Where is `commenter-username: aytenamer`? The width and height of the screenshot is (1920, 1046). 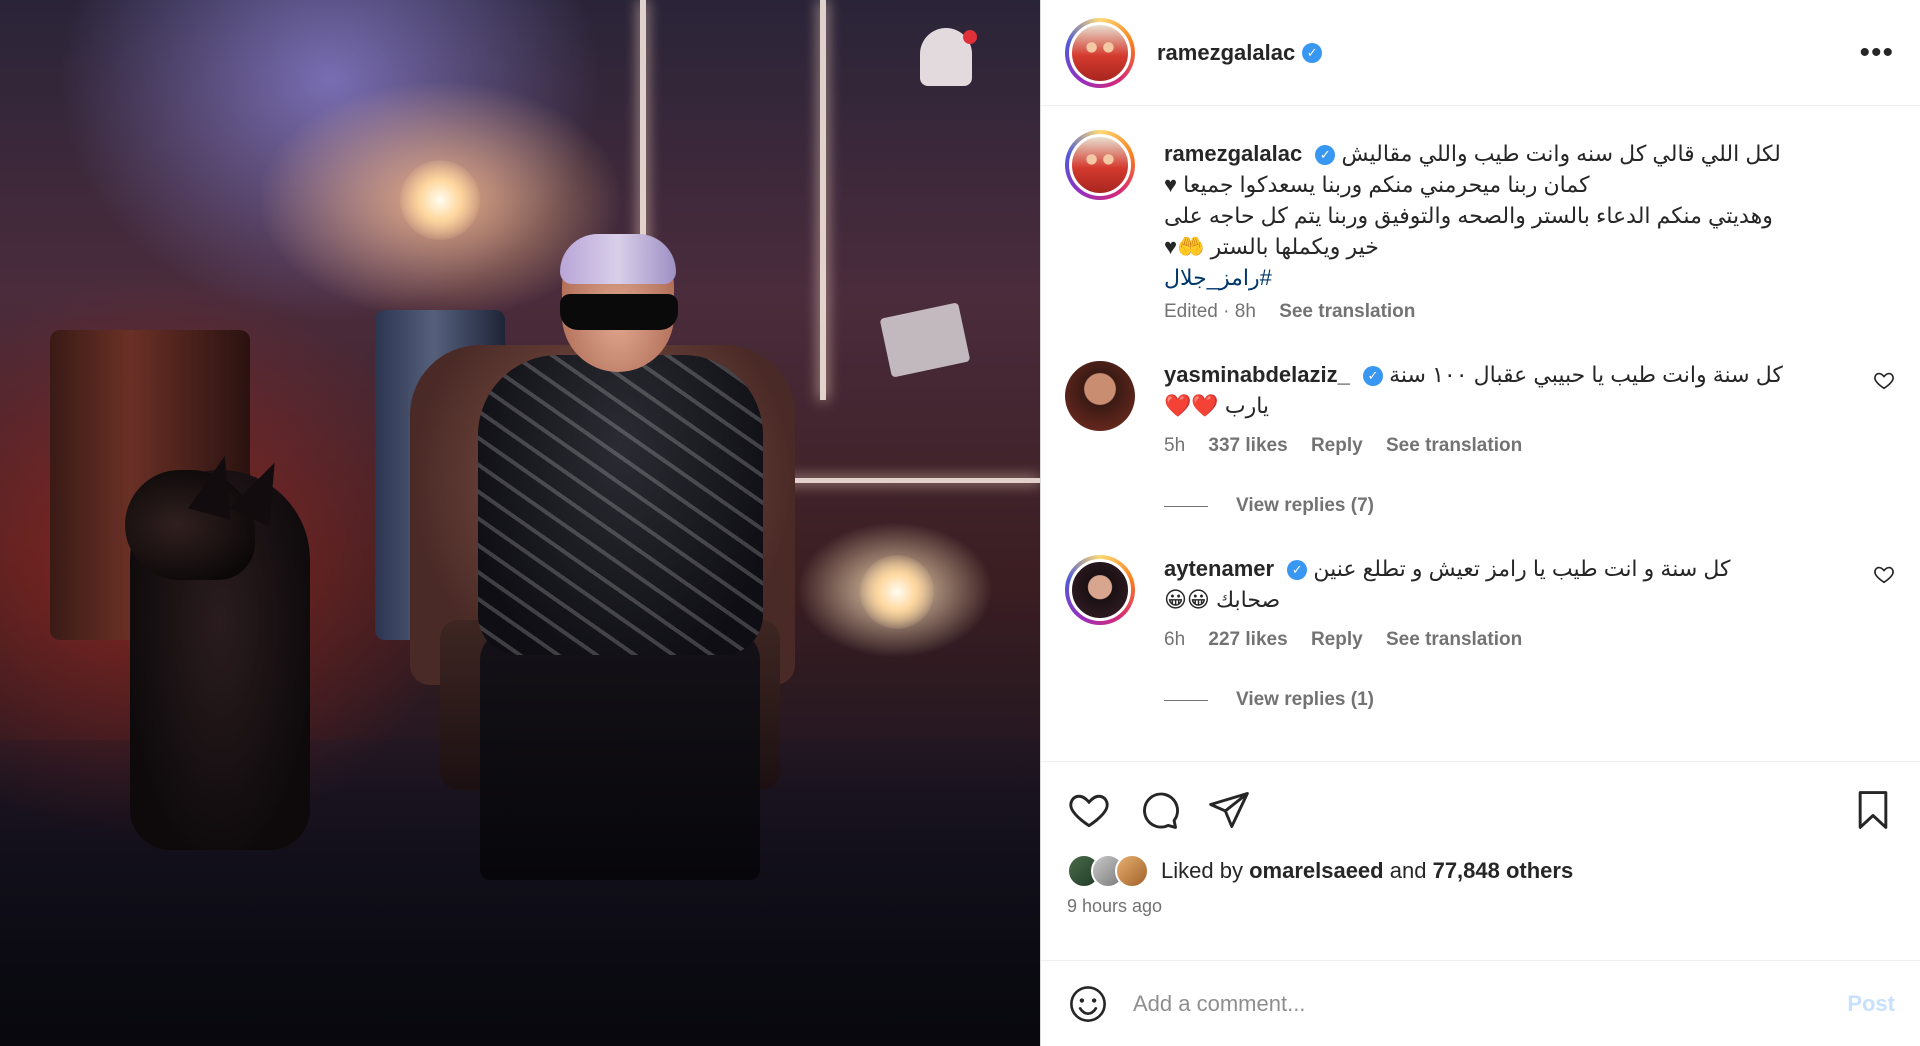
commenter-username: aytenamer is located at coordinates (1219, 568).